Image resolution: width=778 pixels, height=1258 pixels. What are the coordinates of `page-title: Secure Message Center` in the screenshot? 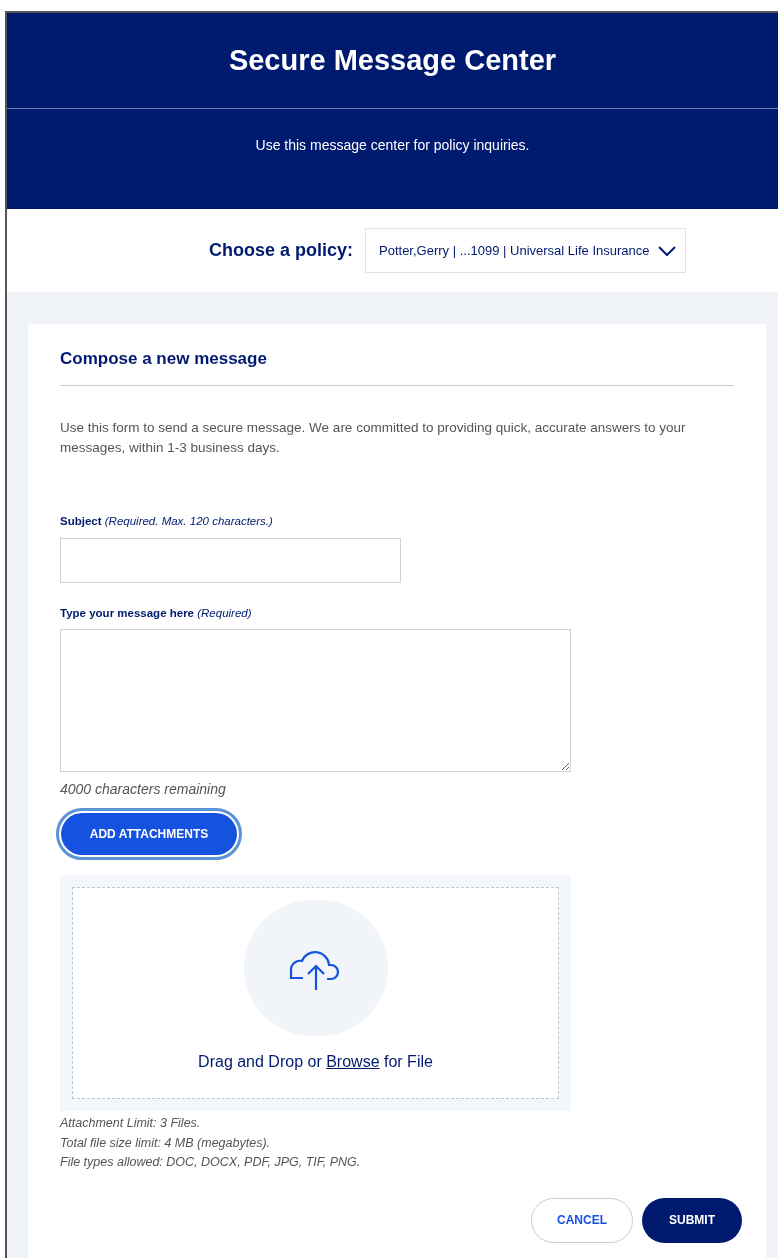 It's located at (392, 60).